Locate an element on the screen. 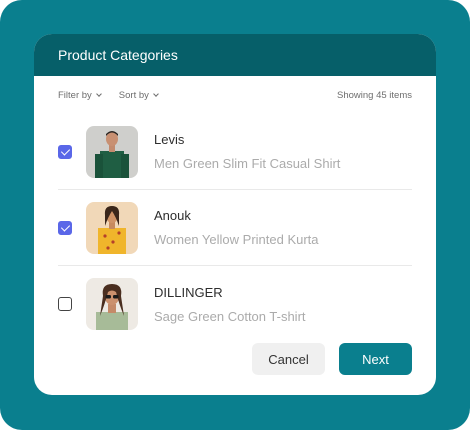  cancel-button: Cancel is located at coordinates (288, 359).